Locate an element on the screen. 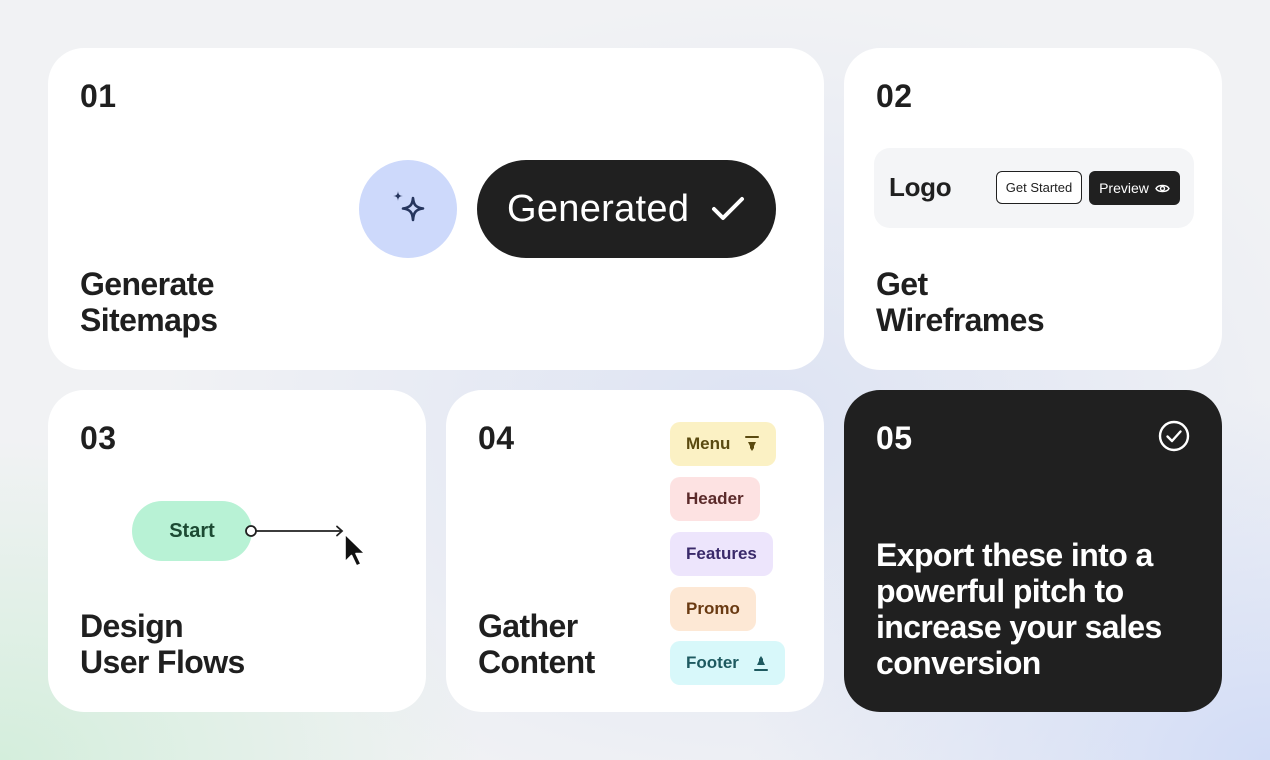 Image resolution: width=1270 pixels, height=760 pixels. arrow-down-to-line-icon is located at coordinates (752, 443).